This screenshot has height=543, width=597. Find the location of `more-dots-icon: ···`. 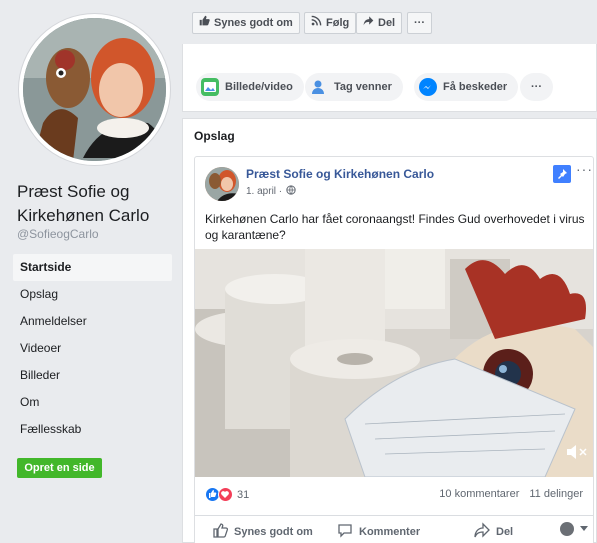

more-dots-icon: ··· is located at coordinates (536, 87).